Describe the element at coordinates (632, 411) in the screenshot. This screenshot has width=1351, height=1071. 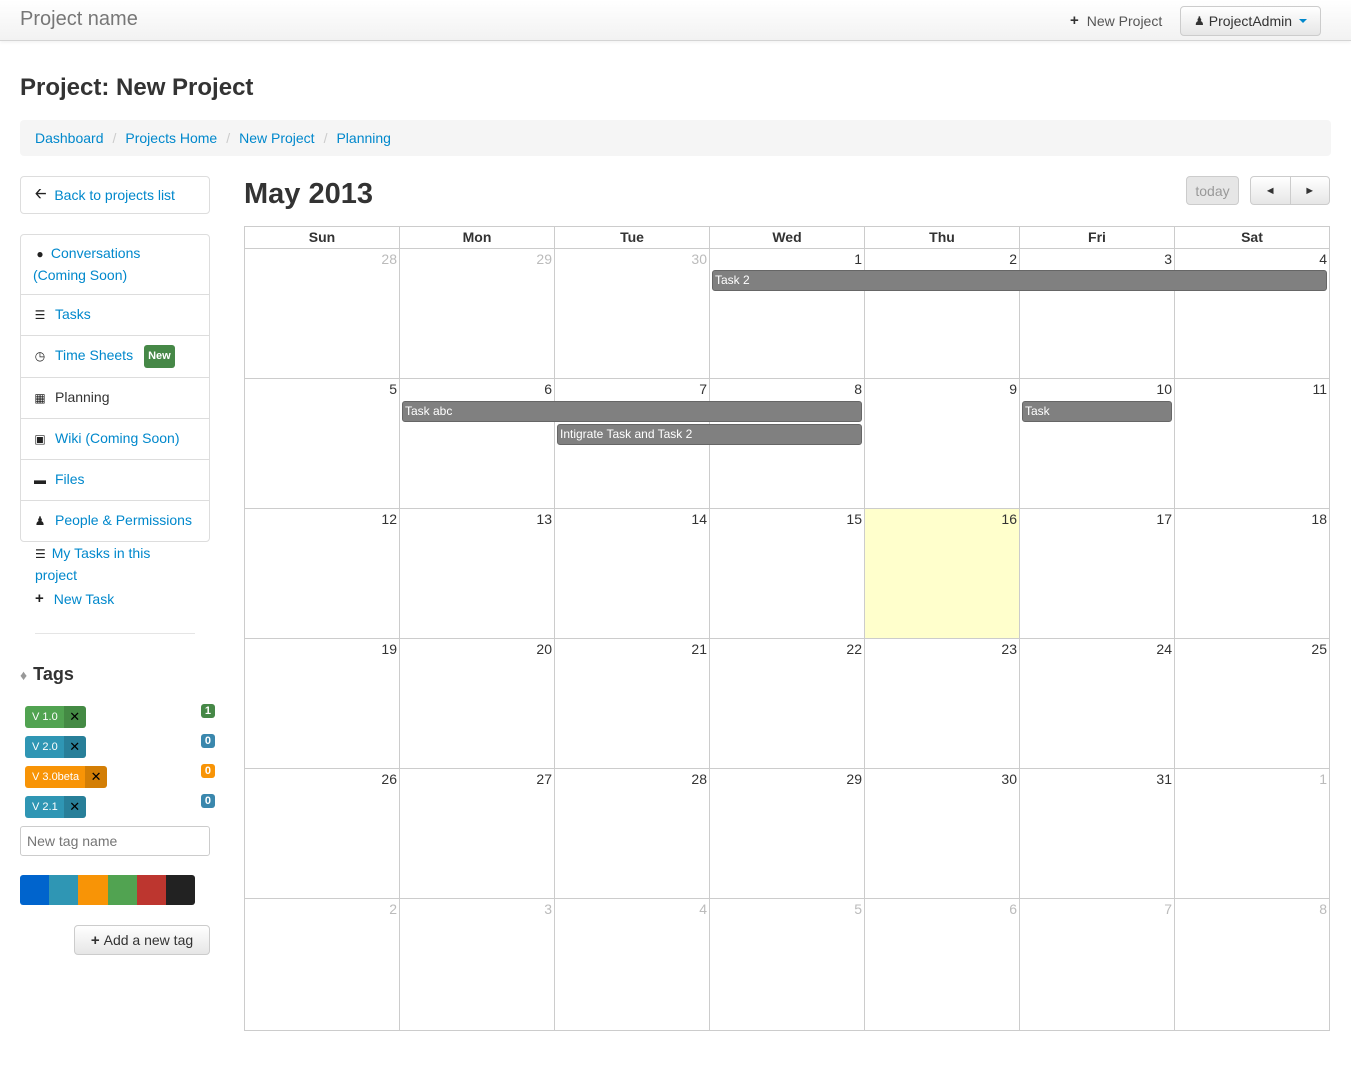
I see `calendar-event: Task abc` at that location.